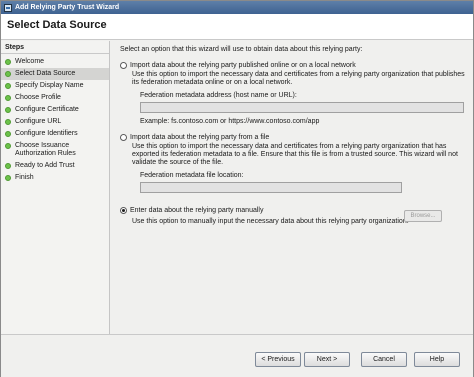 The width and height of the screenshot is (474, 377). I want to click on step-label: Finish, so click(24, 177).